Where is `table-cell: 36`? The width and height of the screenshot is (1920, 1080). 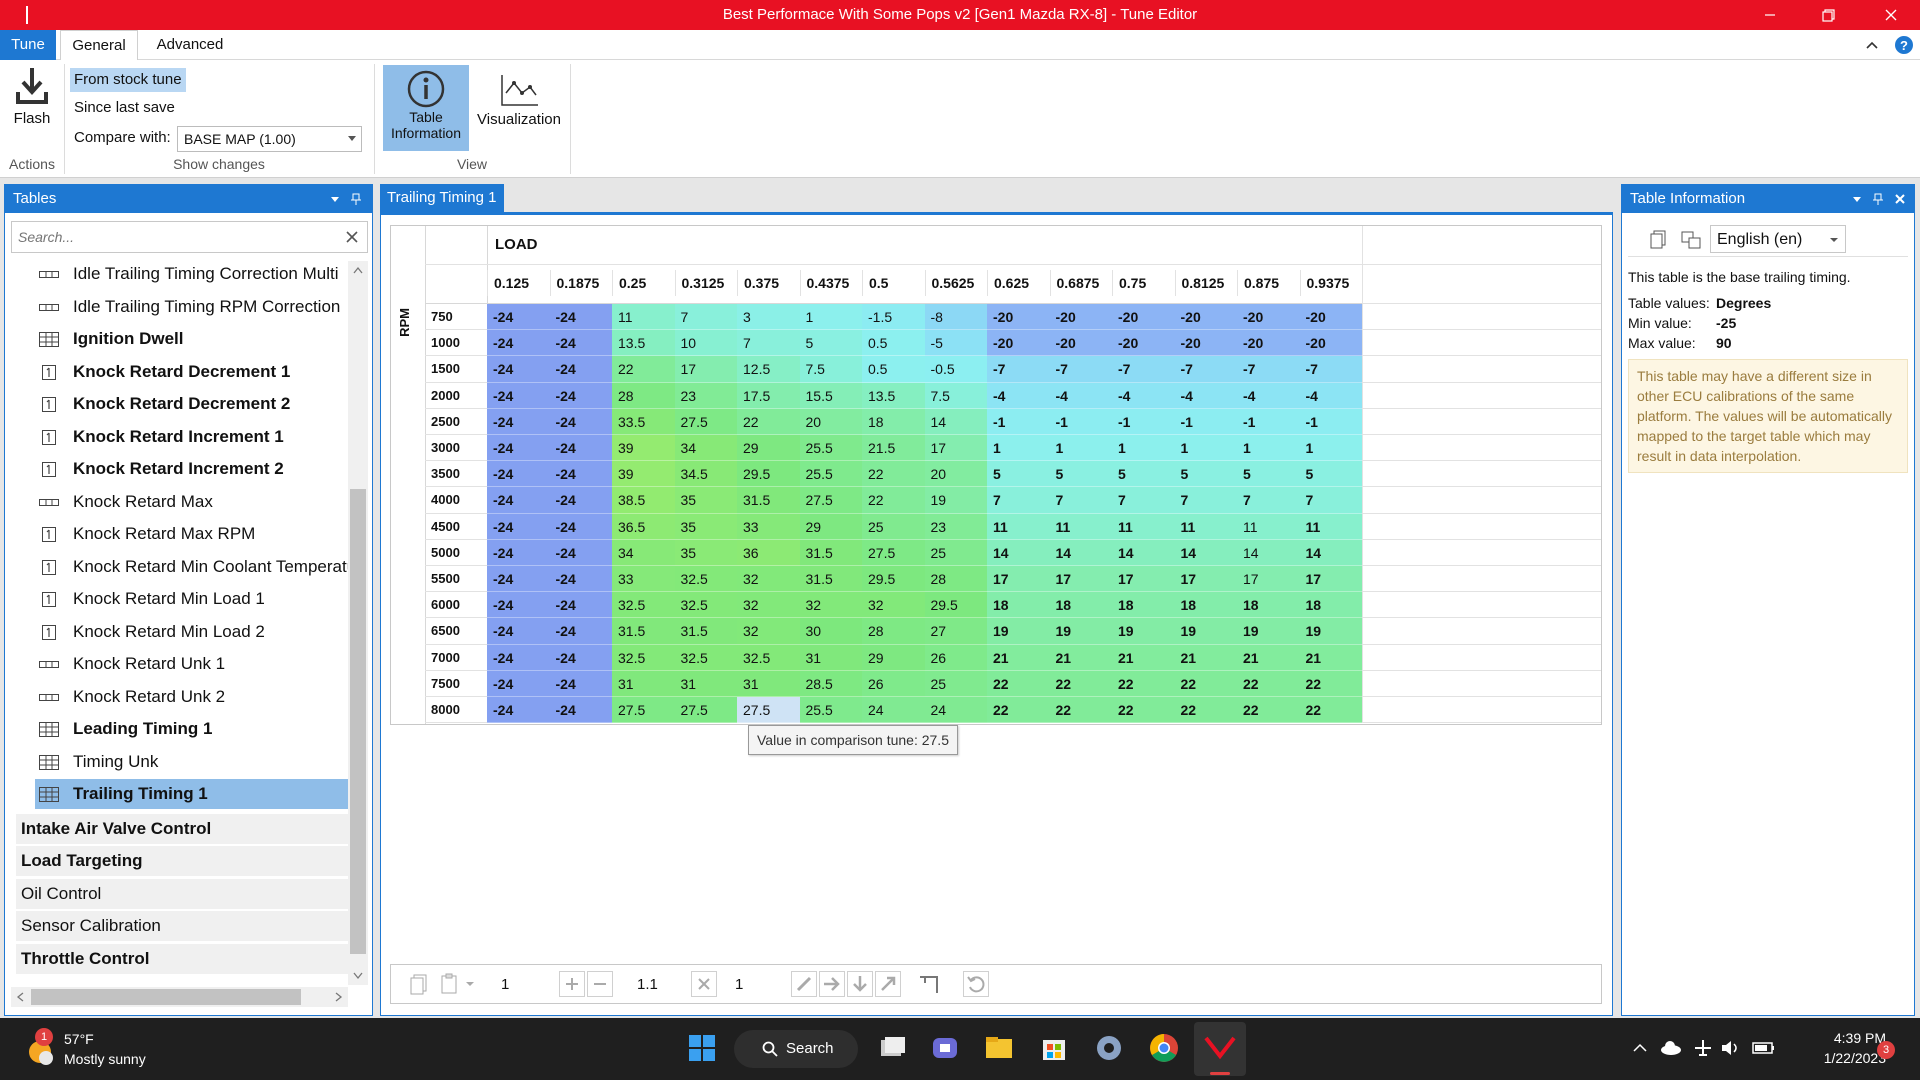
table-cell: 36 is located at coordinates (768, 552).